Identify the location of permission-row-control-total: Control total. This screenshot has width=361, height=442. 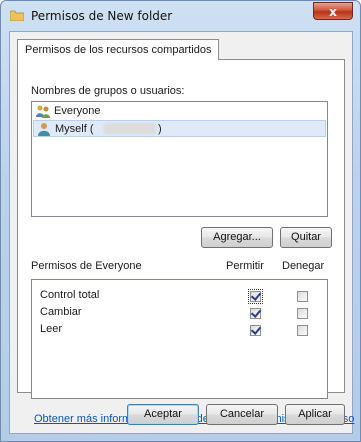
(179, 296).